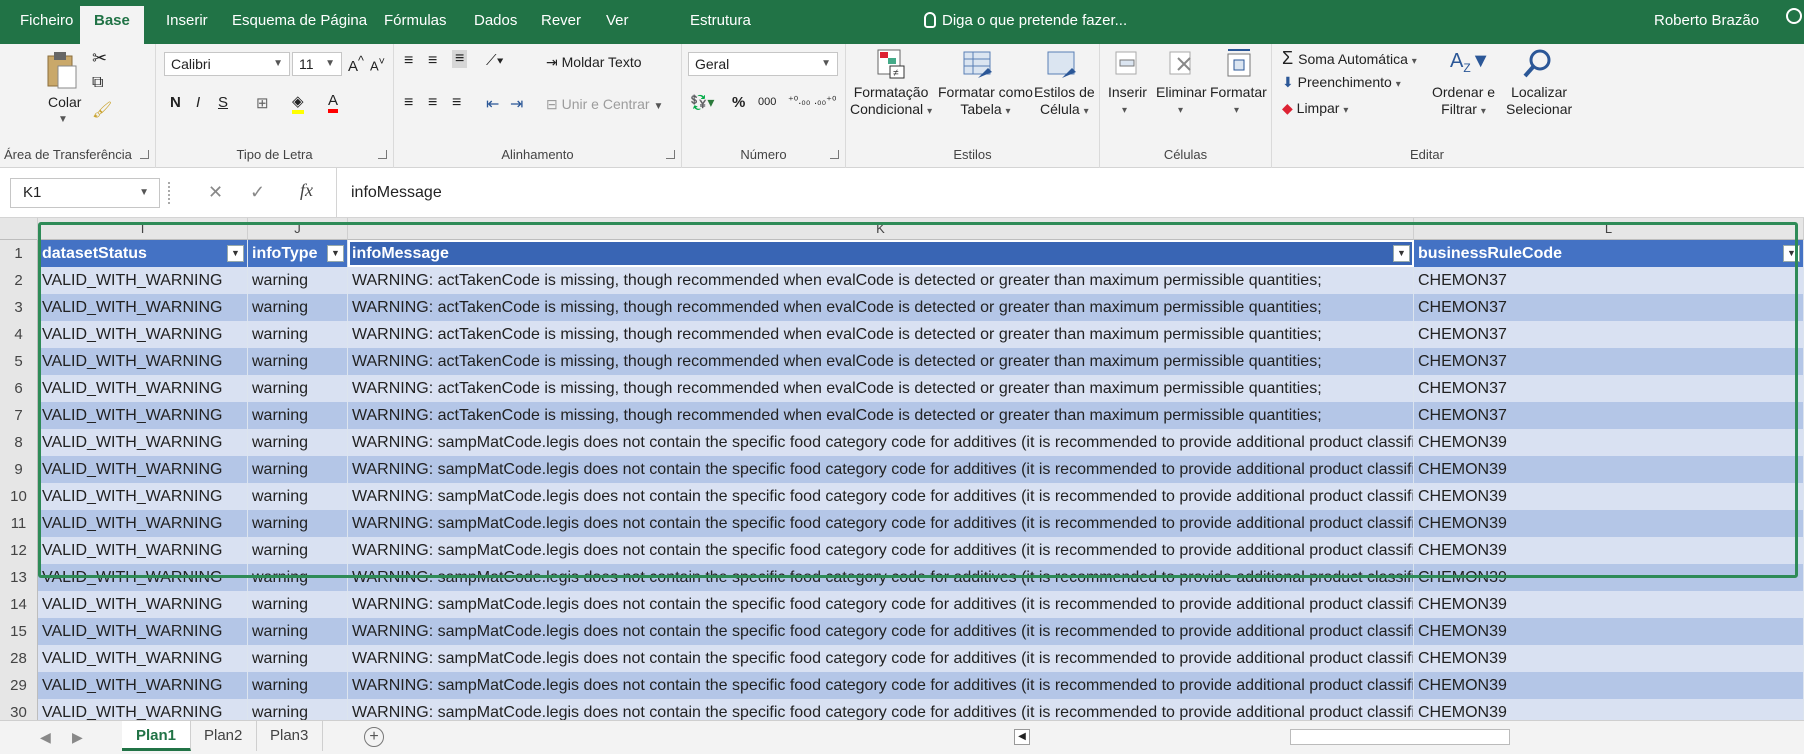 The image size is (1804, 754). What do you see at coordinates (19, 229) in the screenshot?
I see `select-all-corner` at bounding box center [19, 229].